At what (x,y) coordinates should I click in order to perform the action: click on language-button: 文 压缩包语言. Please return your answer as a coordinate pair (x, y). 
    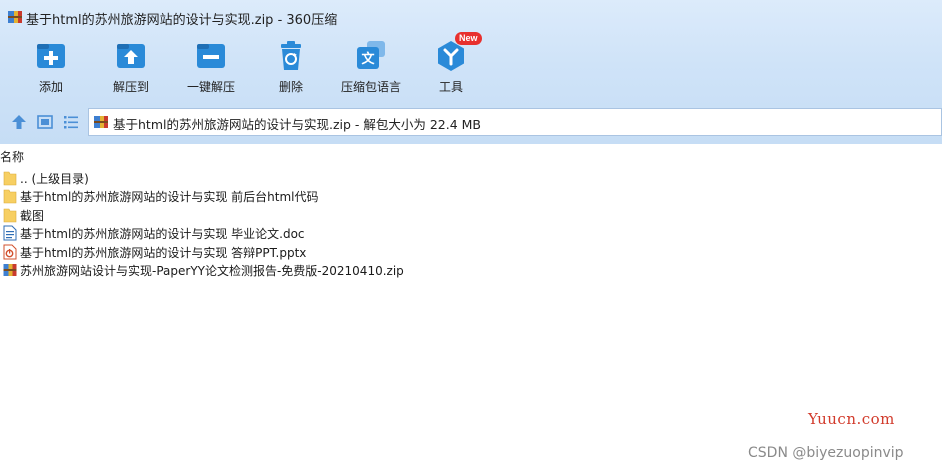
    Looking at the image, I should click on (371, 66).